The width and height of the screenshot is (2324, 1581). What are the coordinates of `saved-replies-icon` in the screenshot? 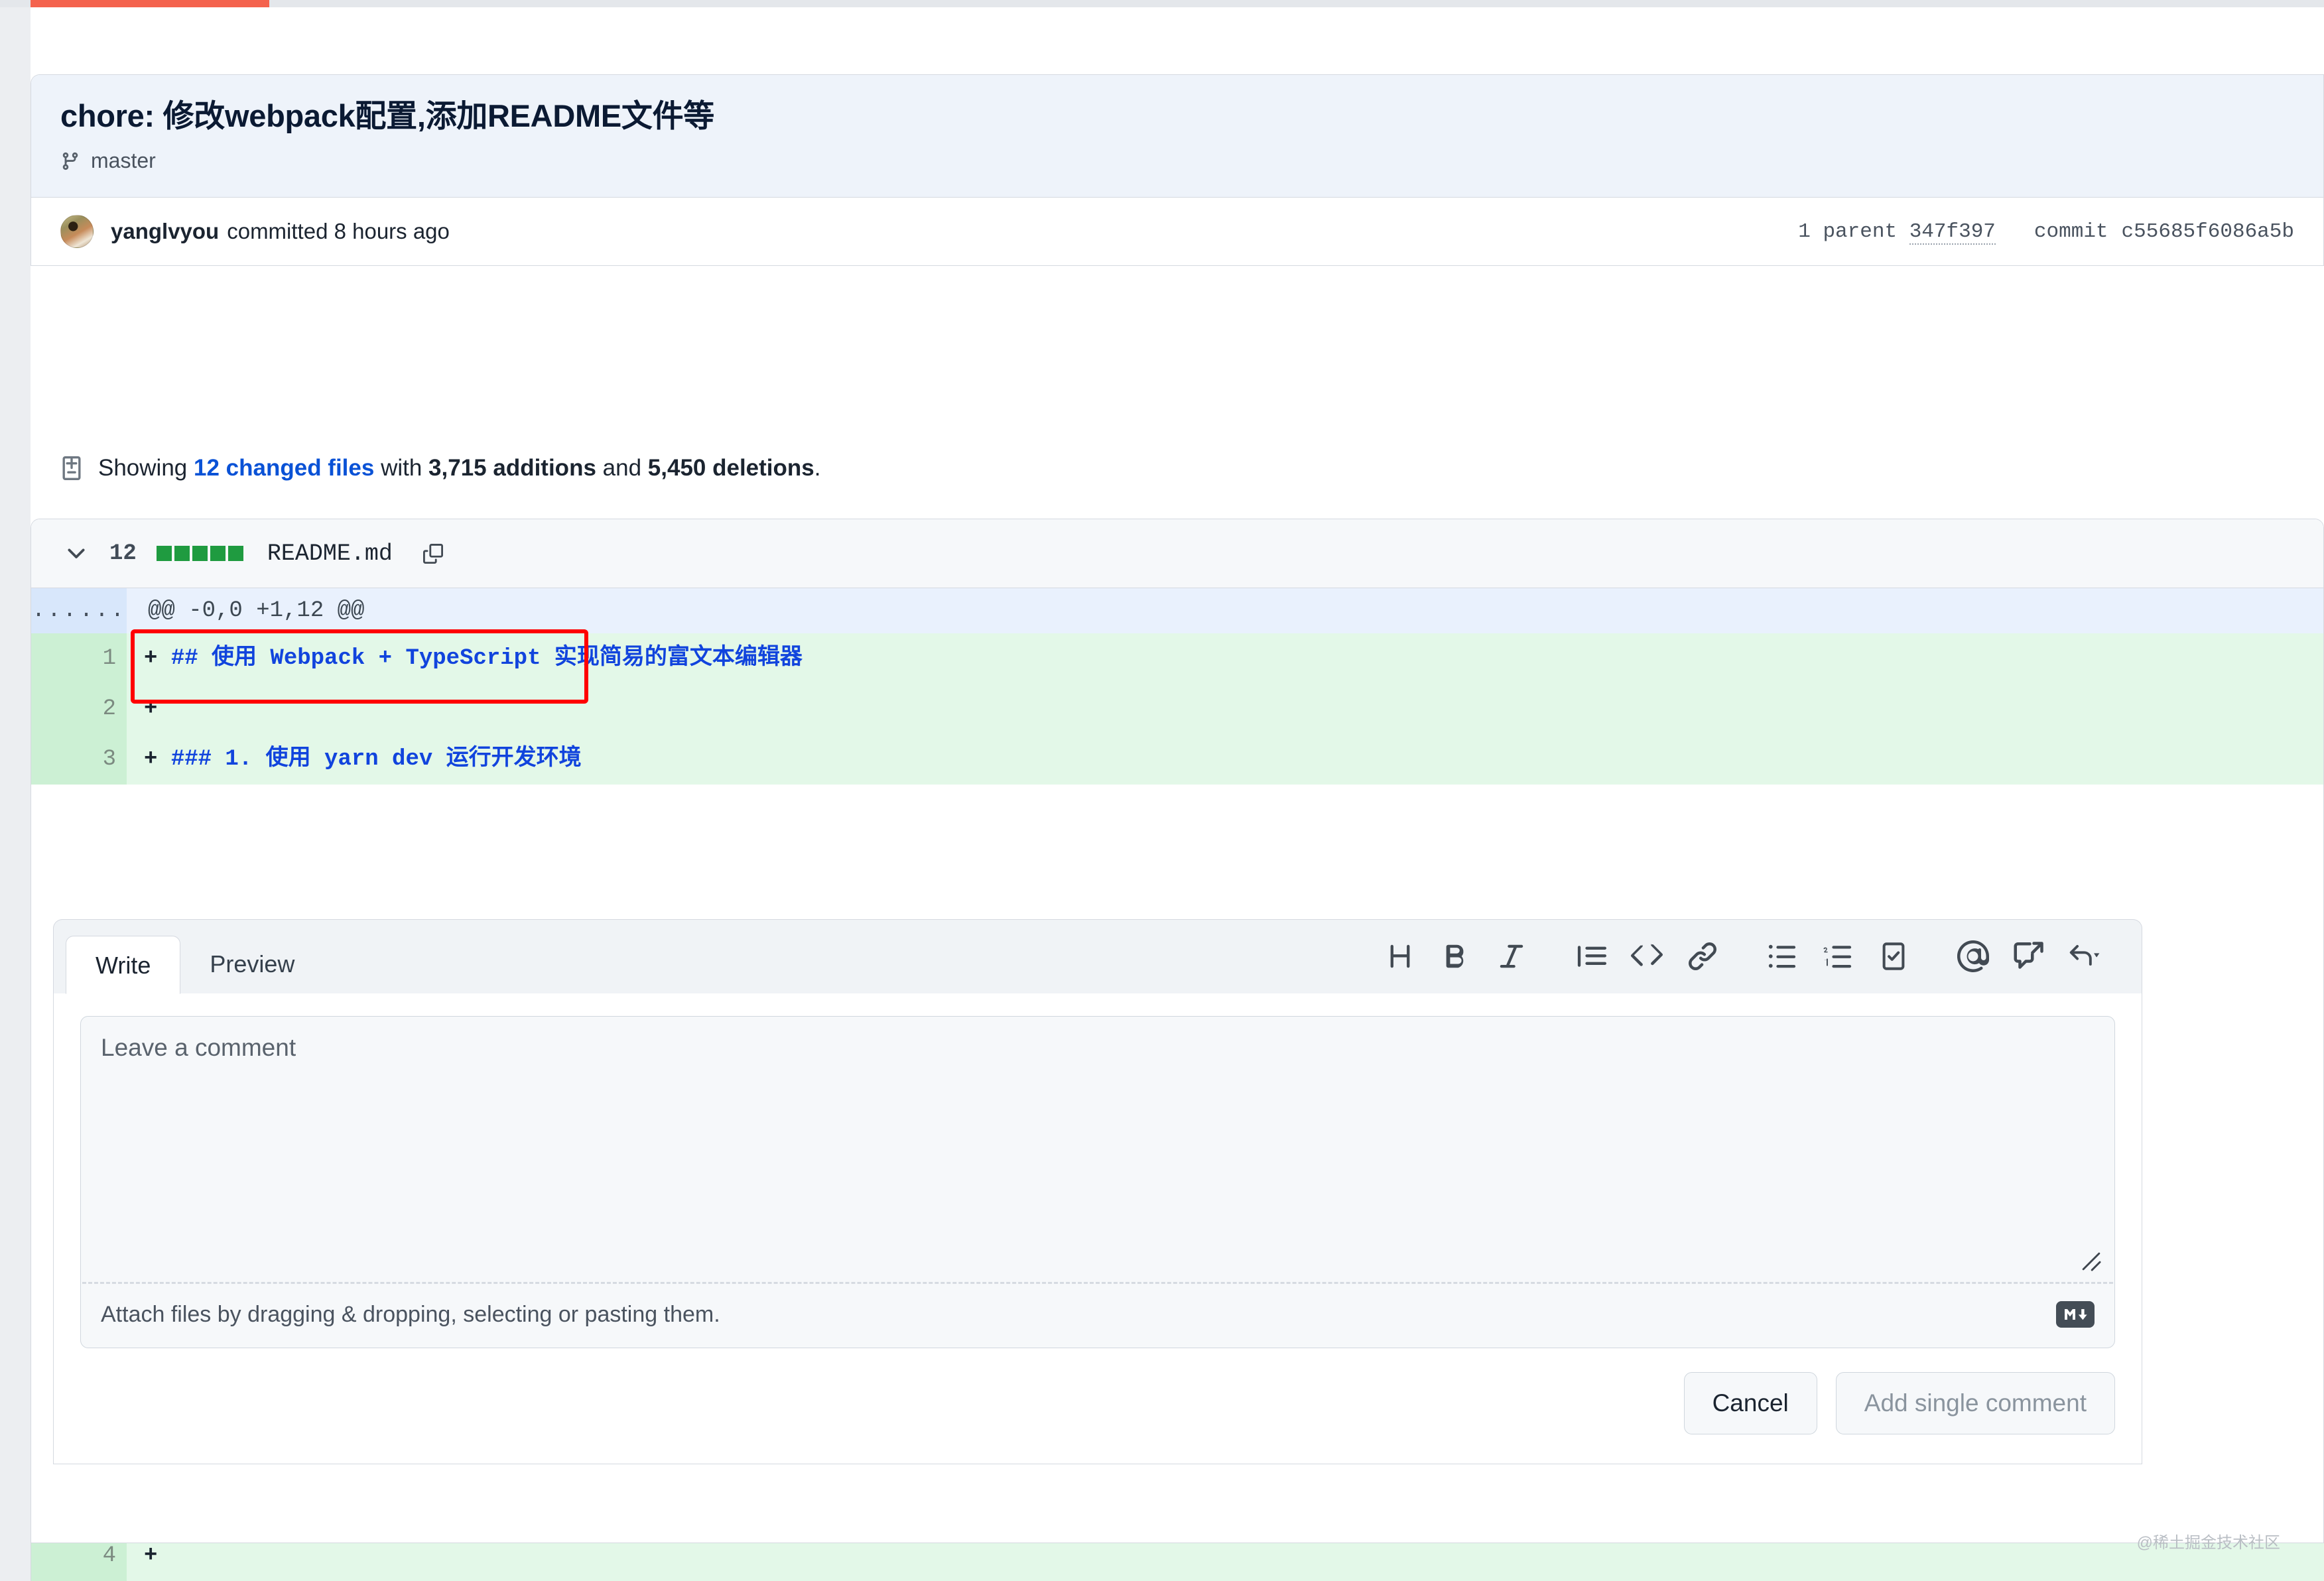 It's located at (2084, 956).